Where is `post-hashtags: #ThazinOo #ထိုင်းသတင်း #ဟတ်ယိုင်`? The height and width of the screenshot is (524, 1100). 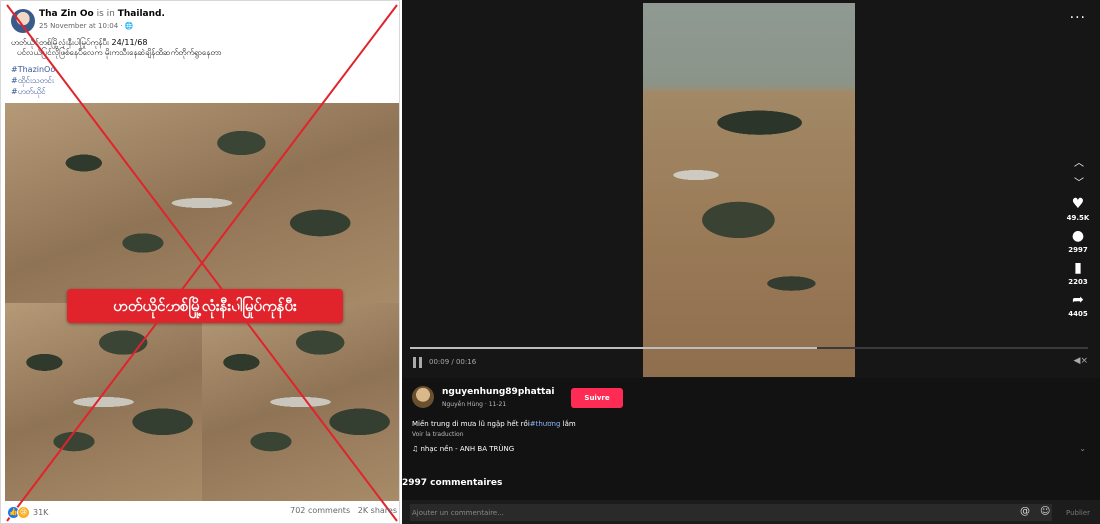 post-hashtags: #ThazinOo #ထိုင်းသတင်း #ဟတ်ယိုင် is located at coordinates (33, 80).